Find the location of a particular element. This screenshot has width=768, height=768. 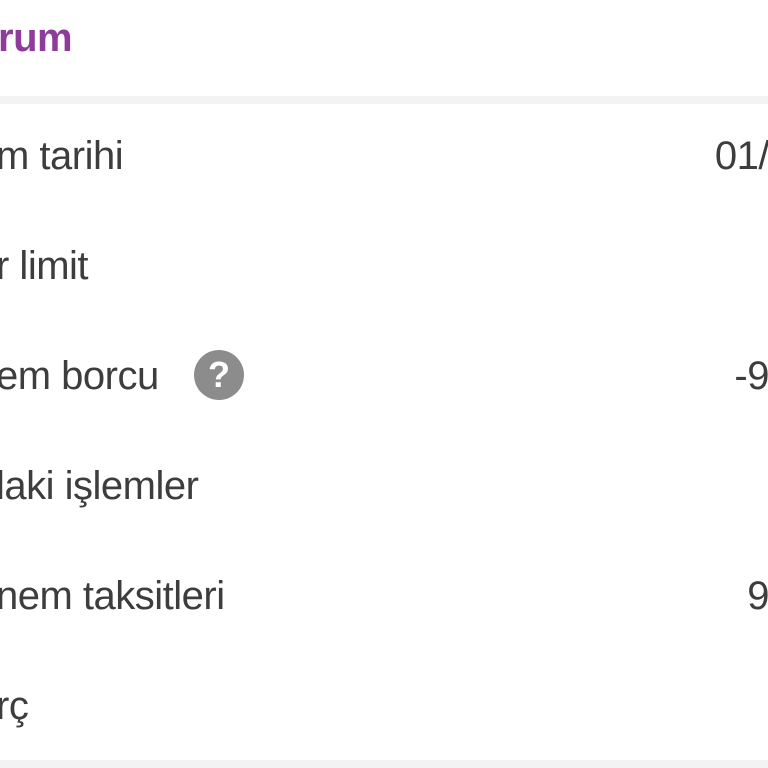

detail-row-expense: rç is located at coordinates (384, 709).